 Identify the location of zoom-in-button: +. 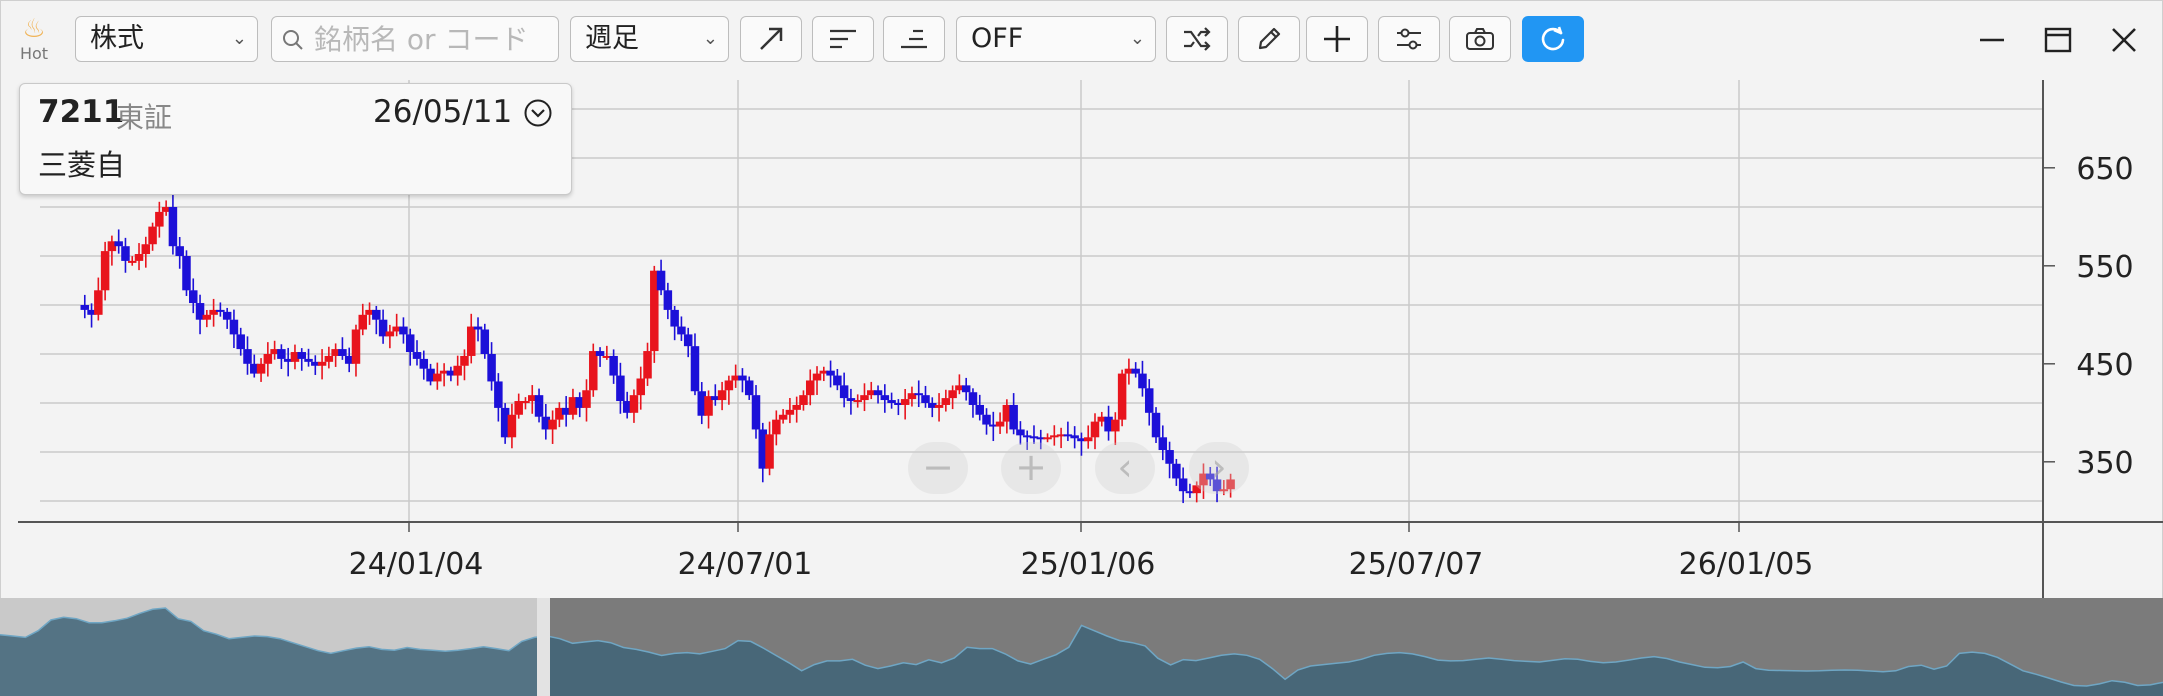
(1031, 468).